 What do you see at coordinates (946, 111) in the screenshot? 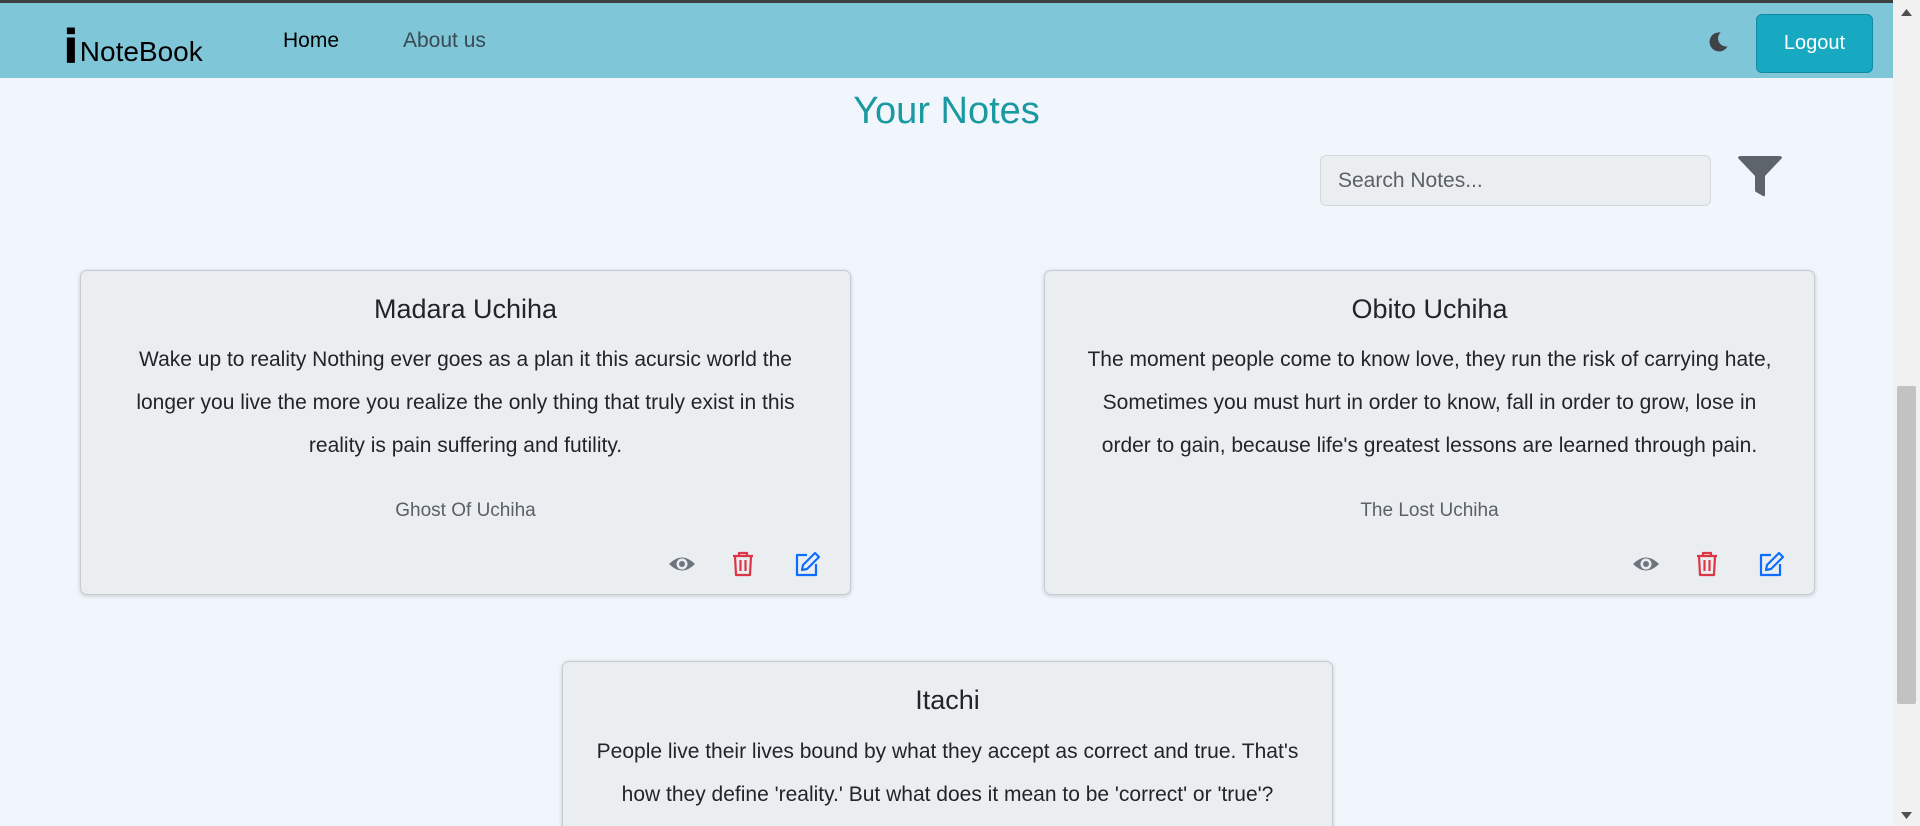
I see `page-title: Your Notes` at bounding box center [946, 111].